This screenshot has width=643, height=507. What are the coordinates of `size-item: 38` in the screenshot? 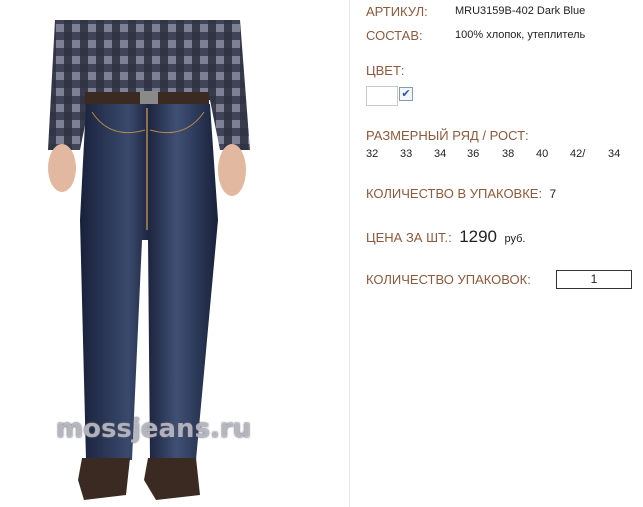 It's located at (508, 154).